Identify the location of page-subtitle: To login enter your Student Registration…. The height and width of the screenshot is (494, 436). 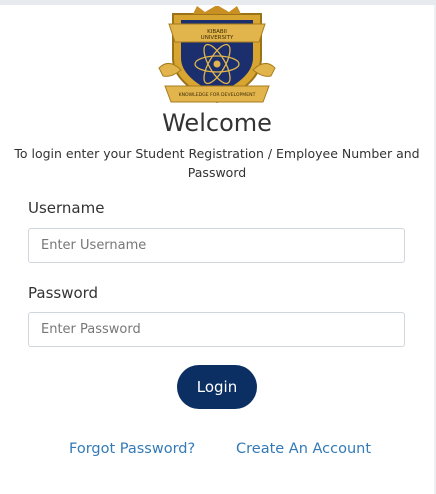
(217, 163).